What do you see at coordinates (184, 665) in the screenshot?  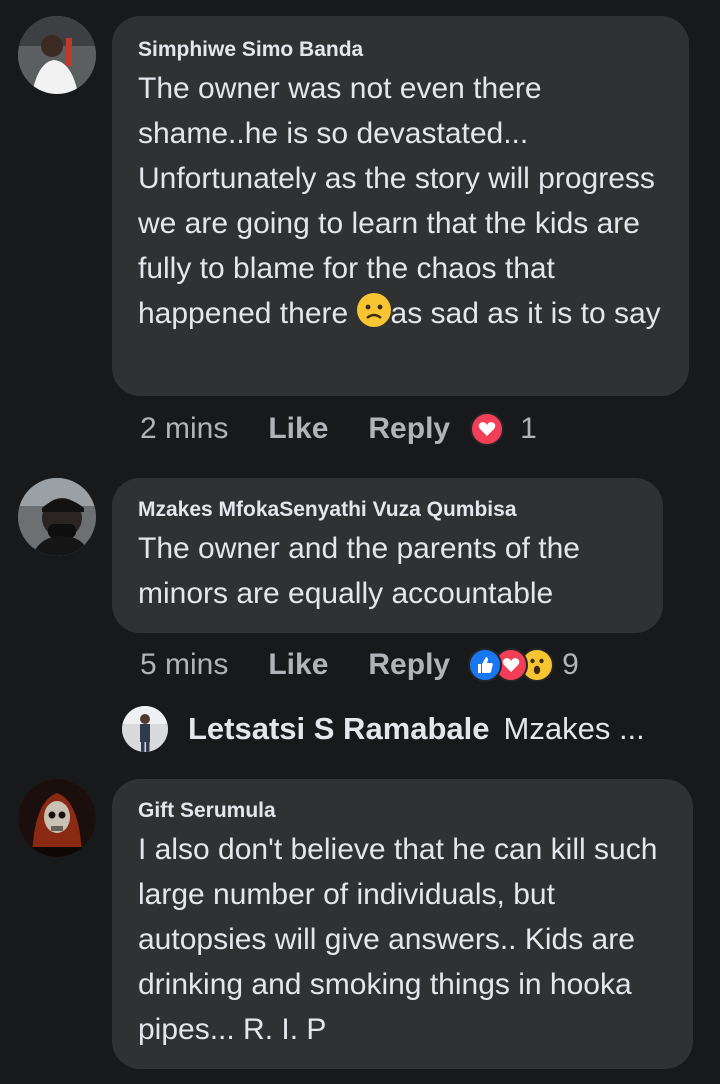 I see `comment-time: 5 mins` at bounding box center [184, 665].